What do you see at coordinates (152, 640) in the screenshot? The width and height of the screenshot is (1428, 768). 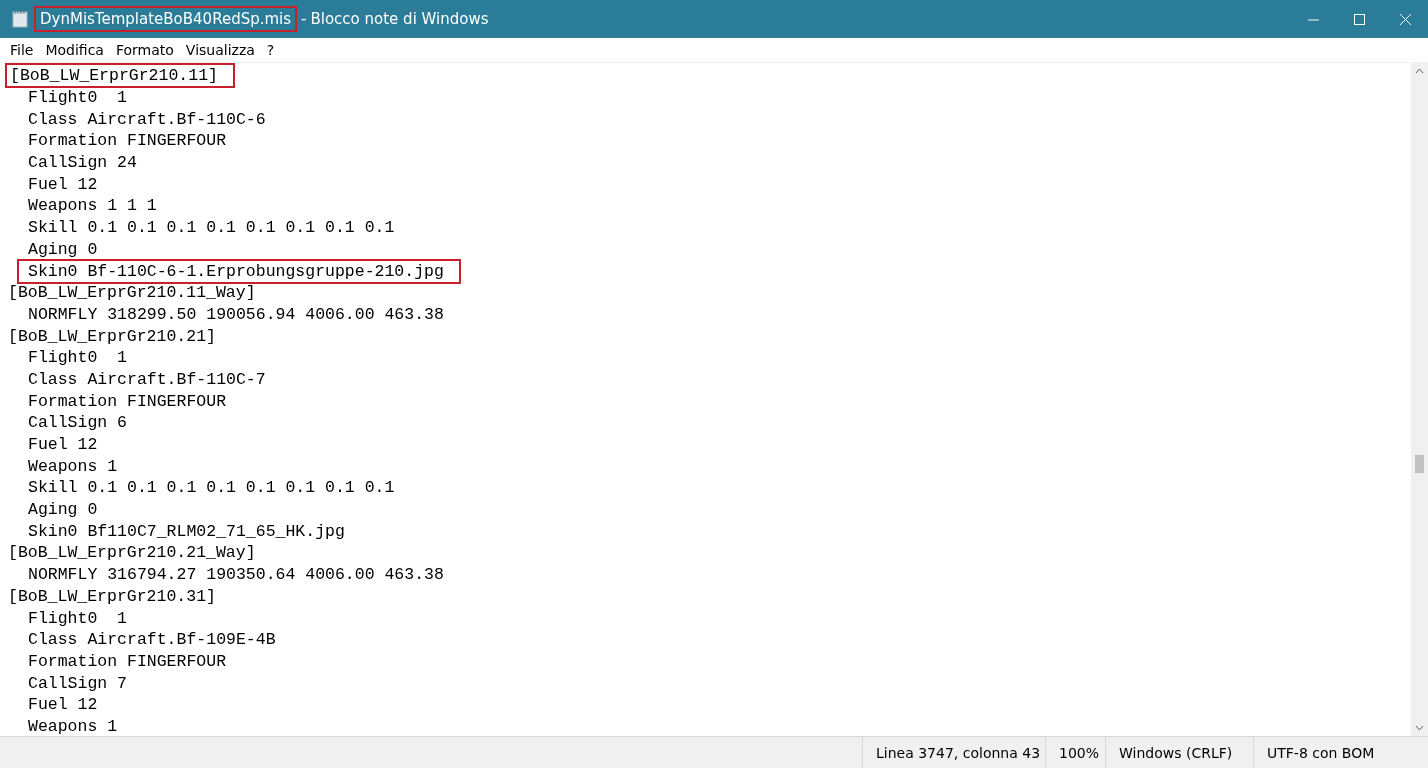 I see `code-line: Class Aircraft.Bf-109E-4B` at bounding box center [152, 640].